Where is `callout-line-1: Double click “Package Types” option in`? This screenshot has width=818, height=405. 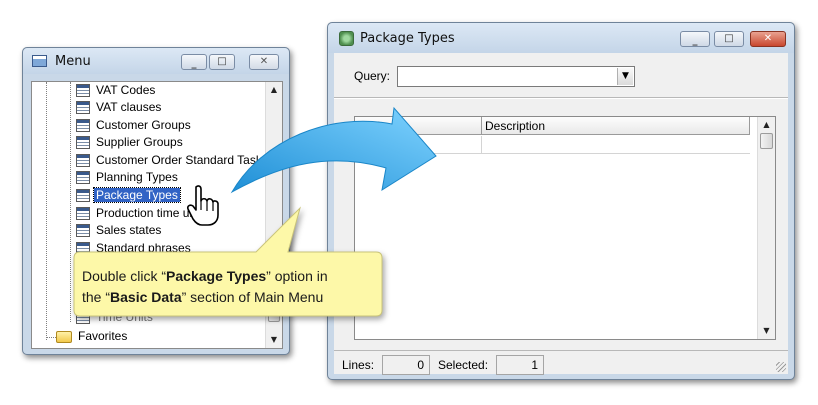
callout-line-1: Double click “Package Types” option in is located at coordinates (205, 276).